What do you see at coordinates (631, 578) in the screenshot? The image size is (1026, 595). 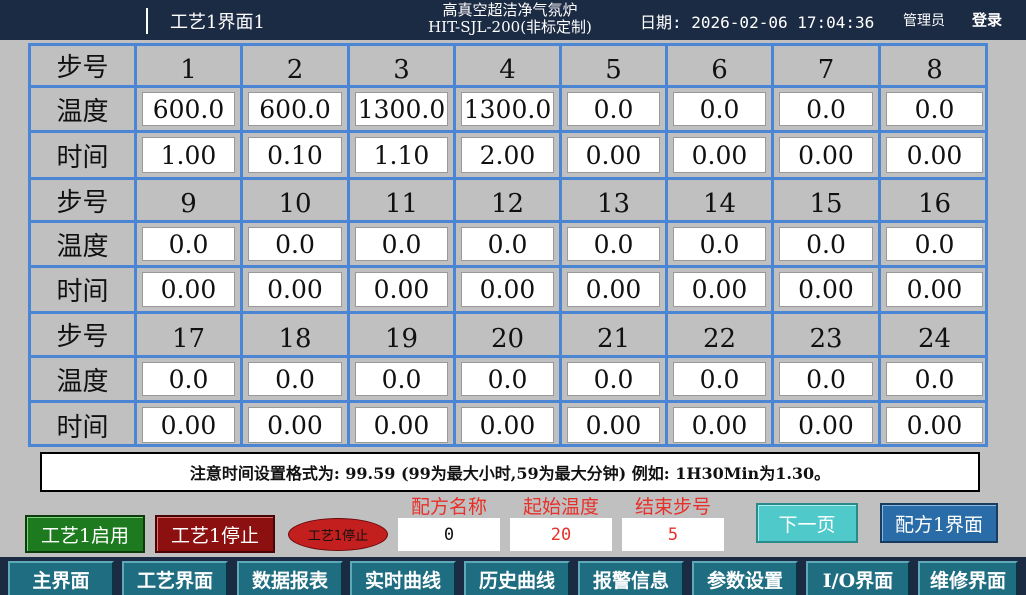 I see `nav-alarm-info: 报警信息` at bounding box center [631, 578].